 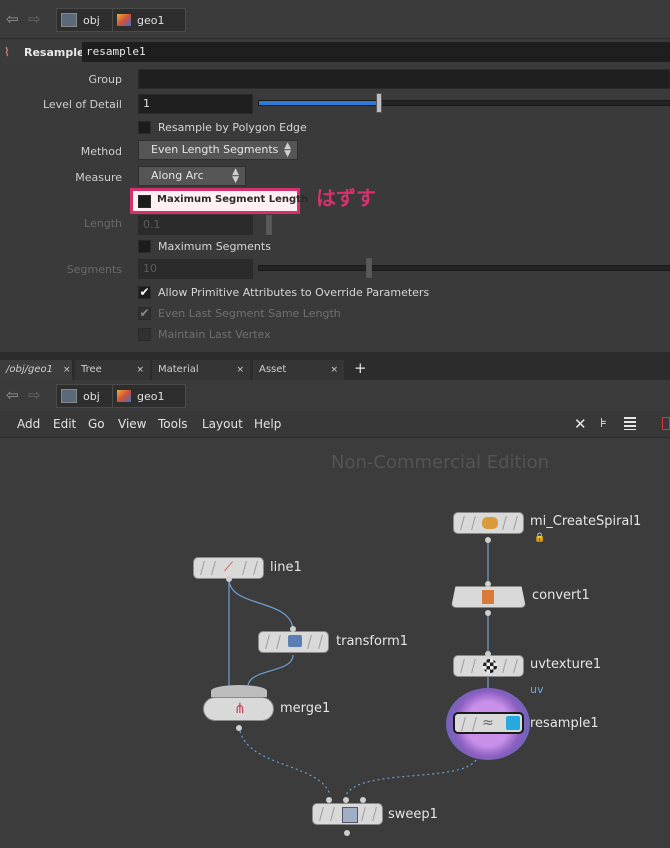 I want to click on even-last-checkbox: ✔, so click(x=144, y=313).